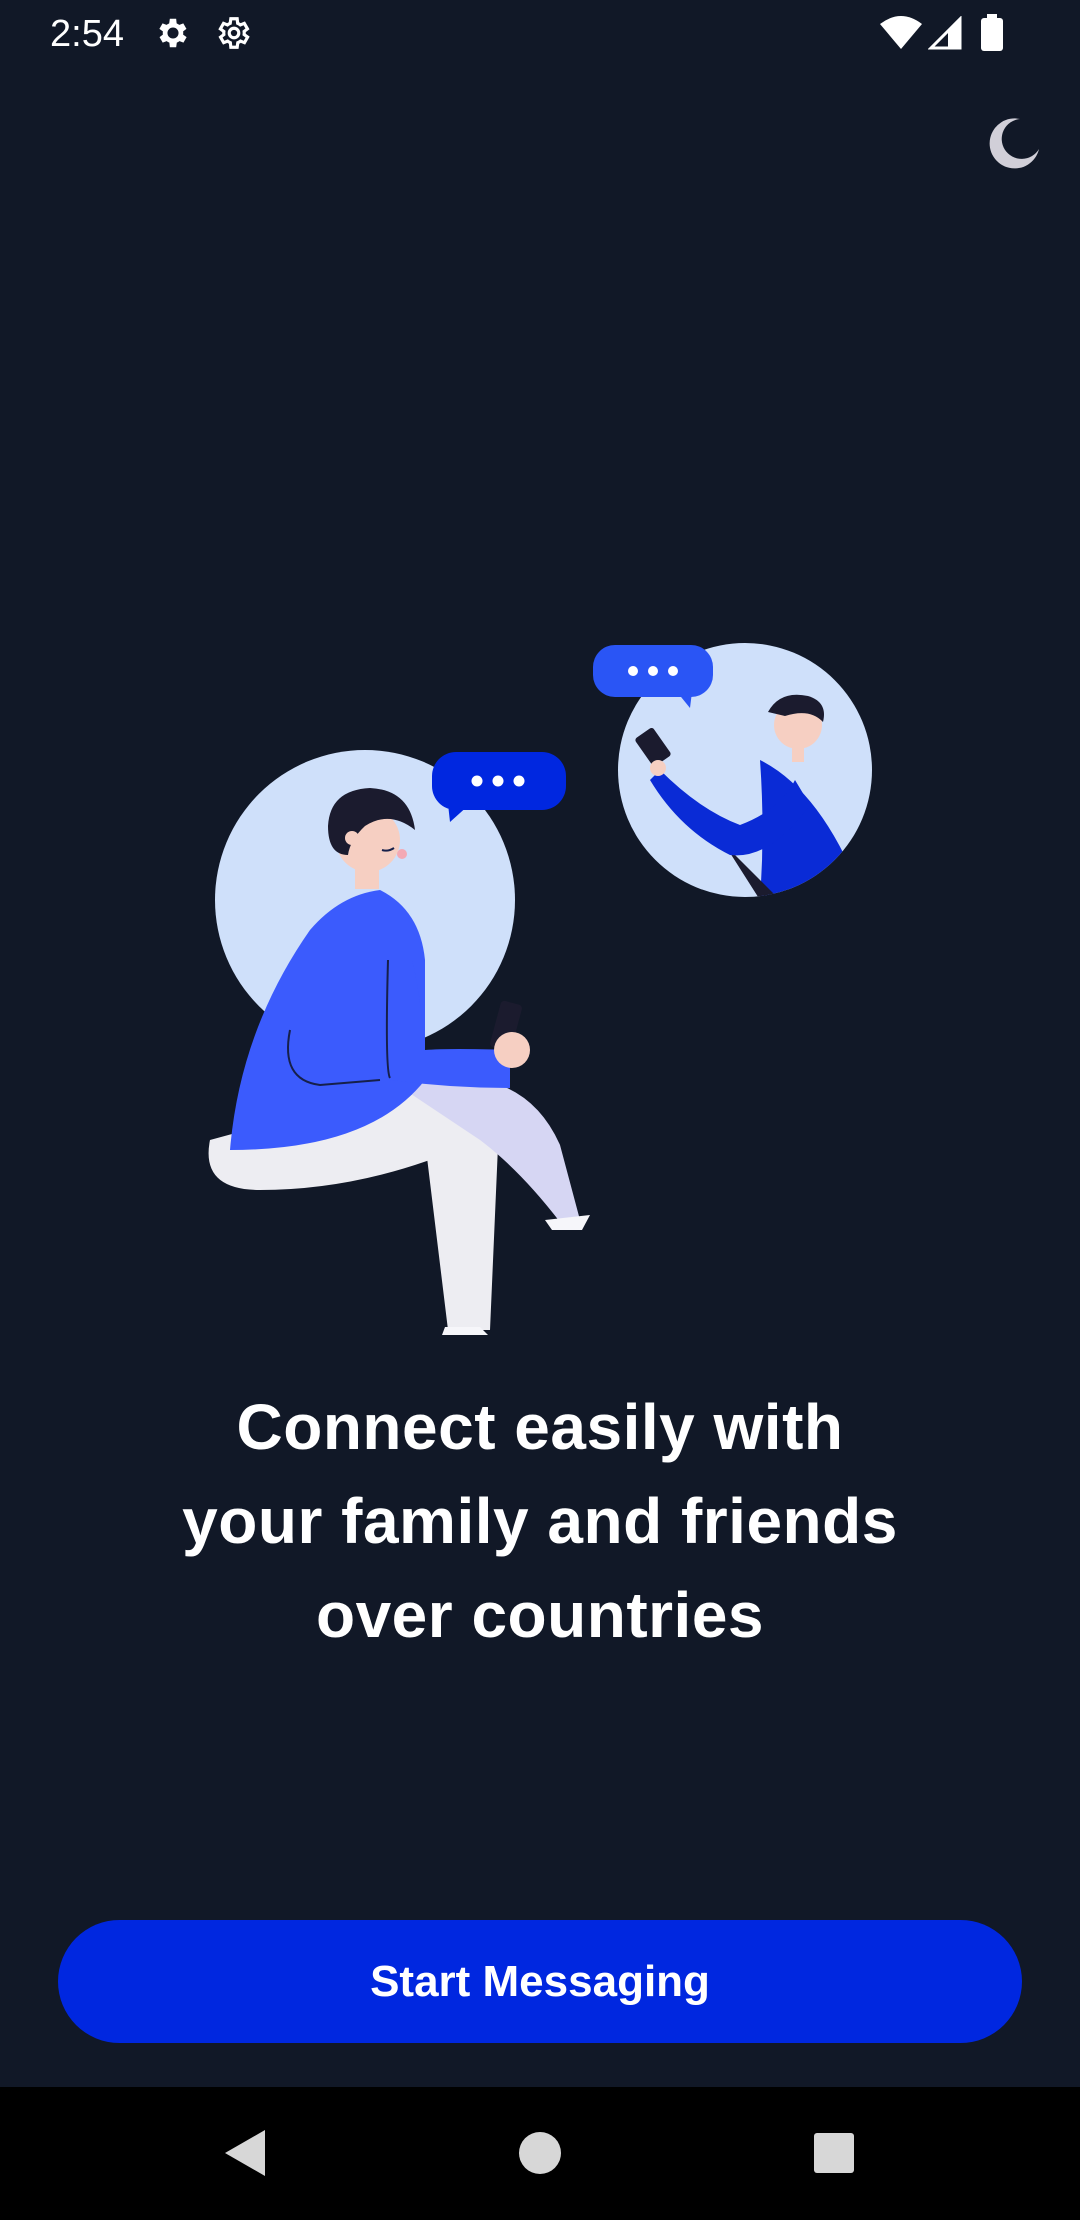 Image resolution: width=1080 pixels, height=2220 pixels. What do you see at coordinates (234, 35) in the screenshot?
I see `settings-gear-outline-icon` at bounding box center [234, 35].